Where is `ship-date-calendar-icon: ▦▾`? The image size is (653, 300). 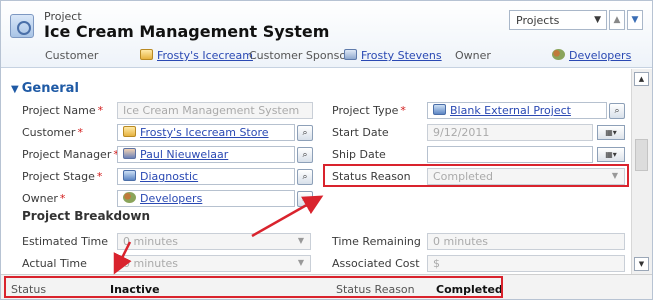 ship-date-calendar-icon: ▦▾ is located at coordinates (611, 154).